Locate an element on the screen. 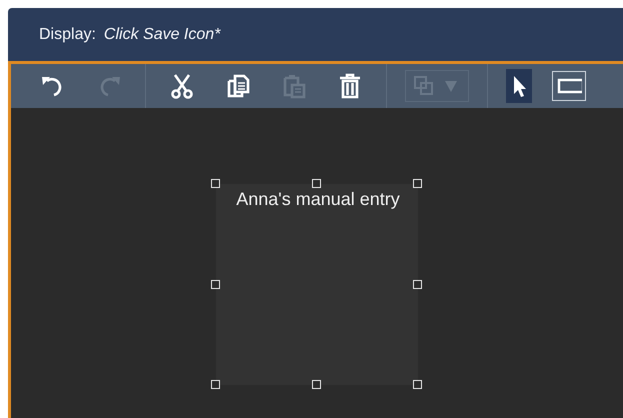  scissors-icon is located at coordinates (182, 86).